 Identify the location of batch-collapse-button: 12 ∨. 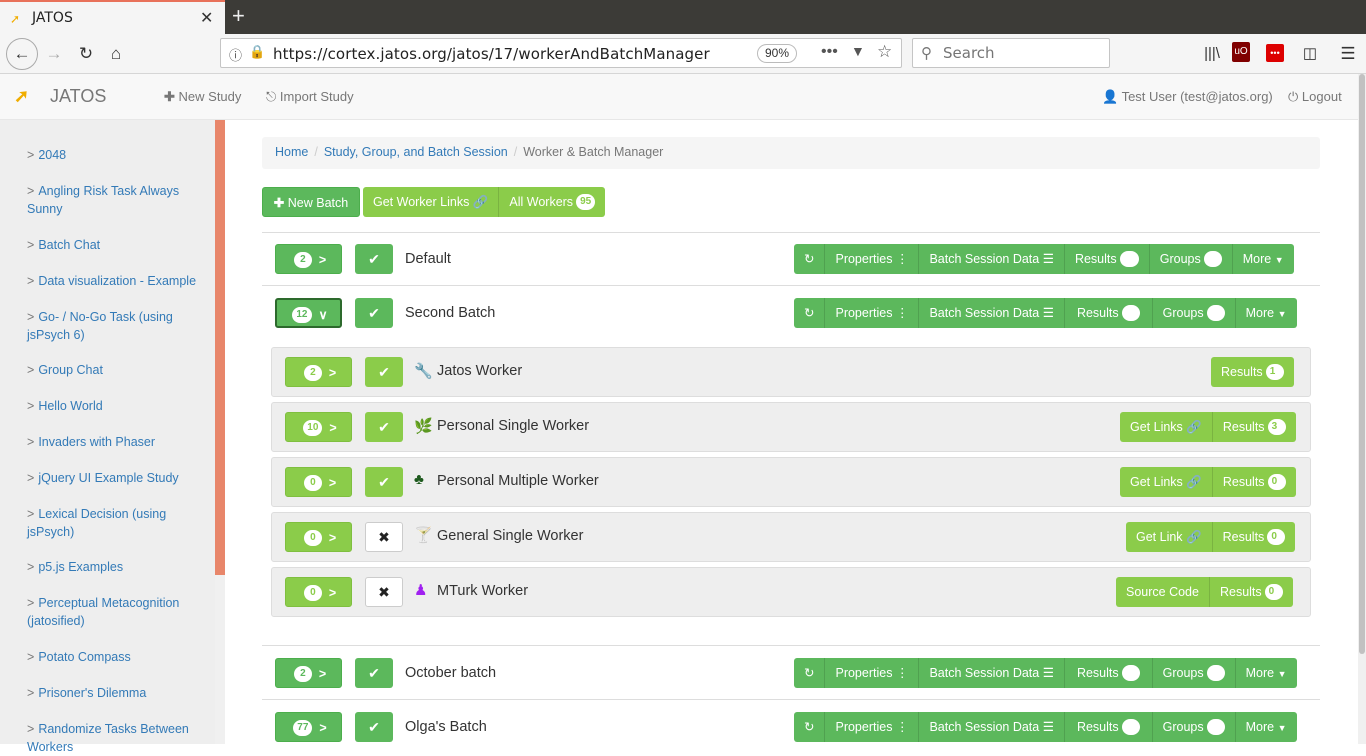
(308, 313).